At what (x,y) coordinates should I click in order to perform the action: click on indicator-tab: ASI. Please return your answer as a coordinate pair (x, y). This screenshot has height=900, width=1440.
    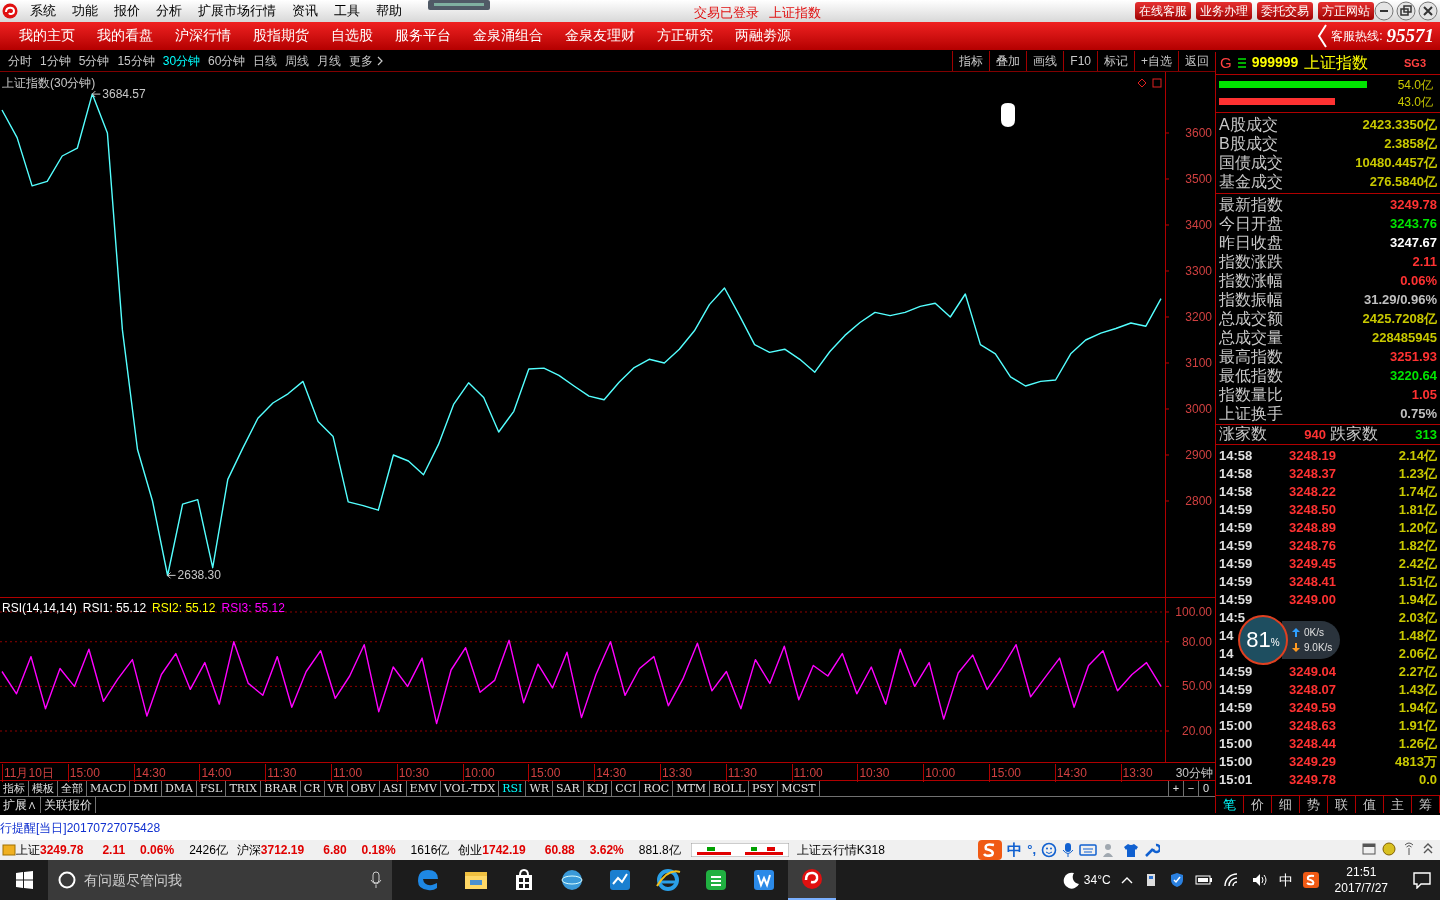
    Looking at the image, I should click on (393, 788).